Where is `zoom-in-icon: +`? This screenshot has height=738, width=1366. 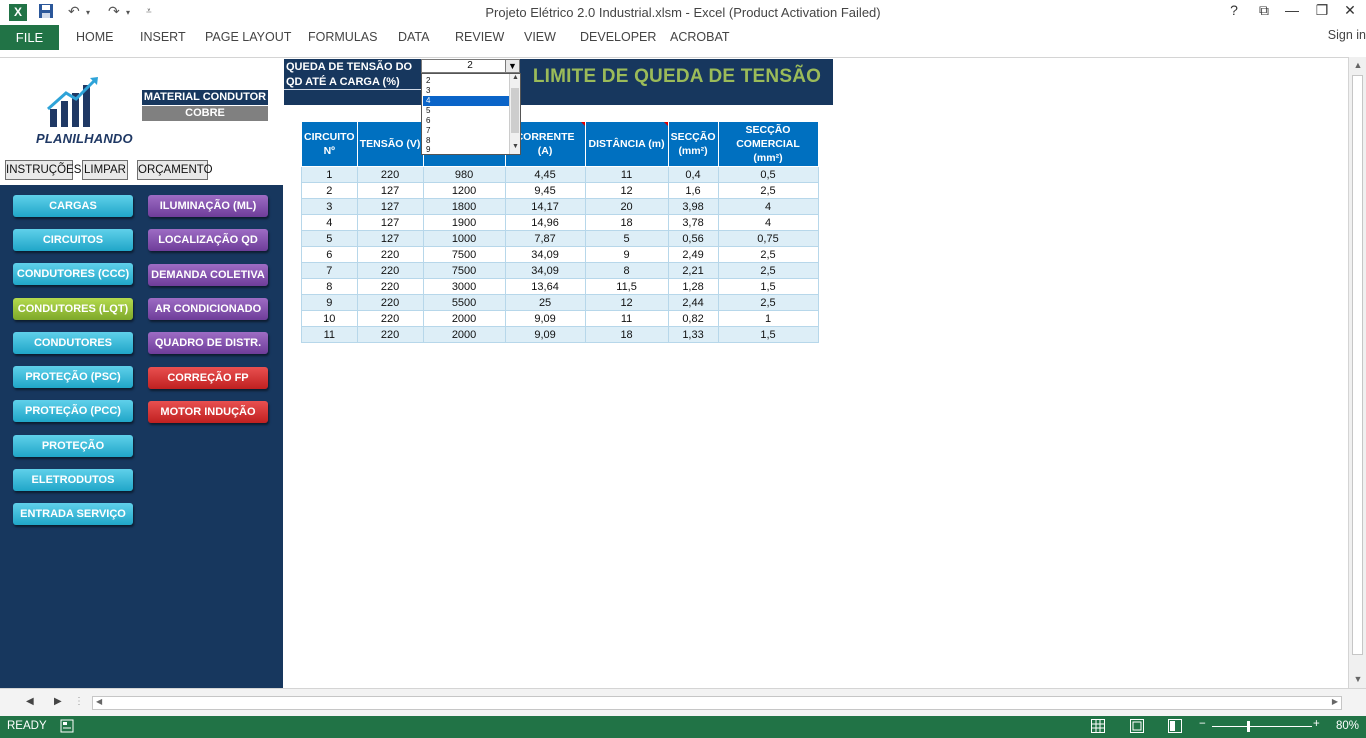 zoom-in-icon: + is located at coordinates (1316, 724).